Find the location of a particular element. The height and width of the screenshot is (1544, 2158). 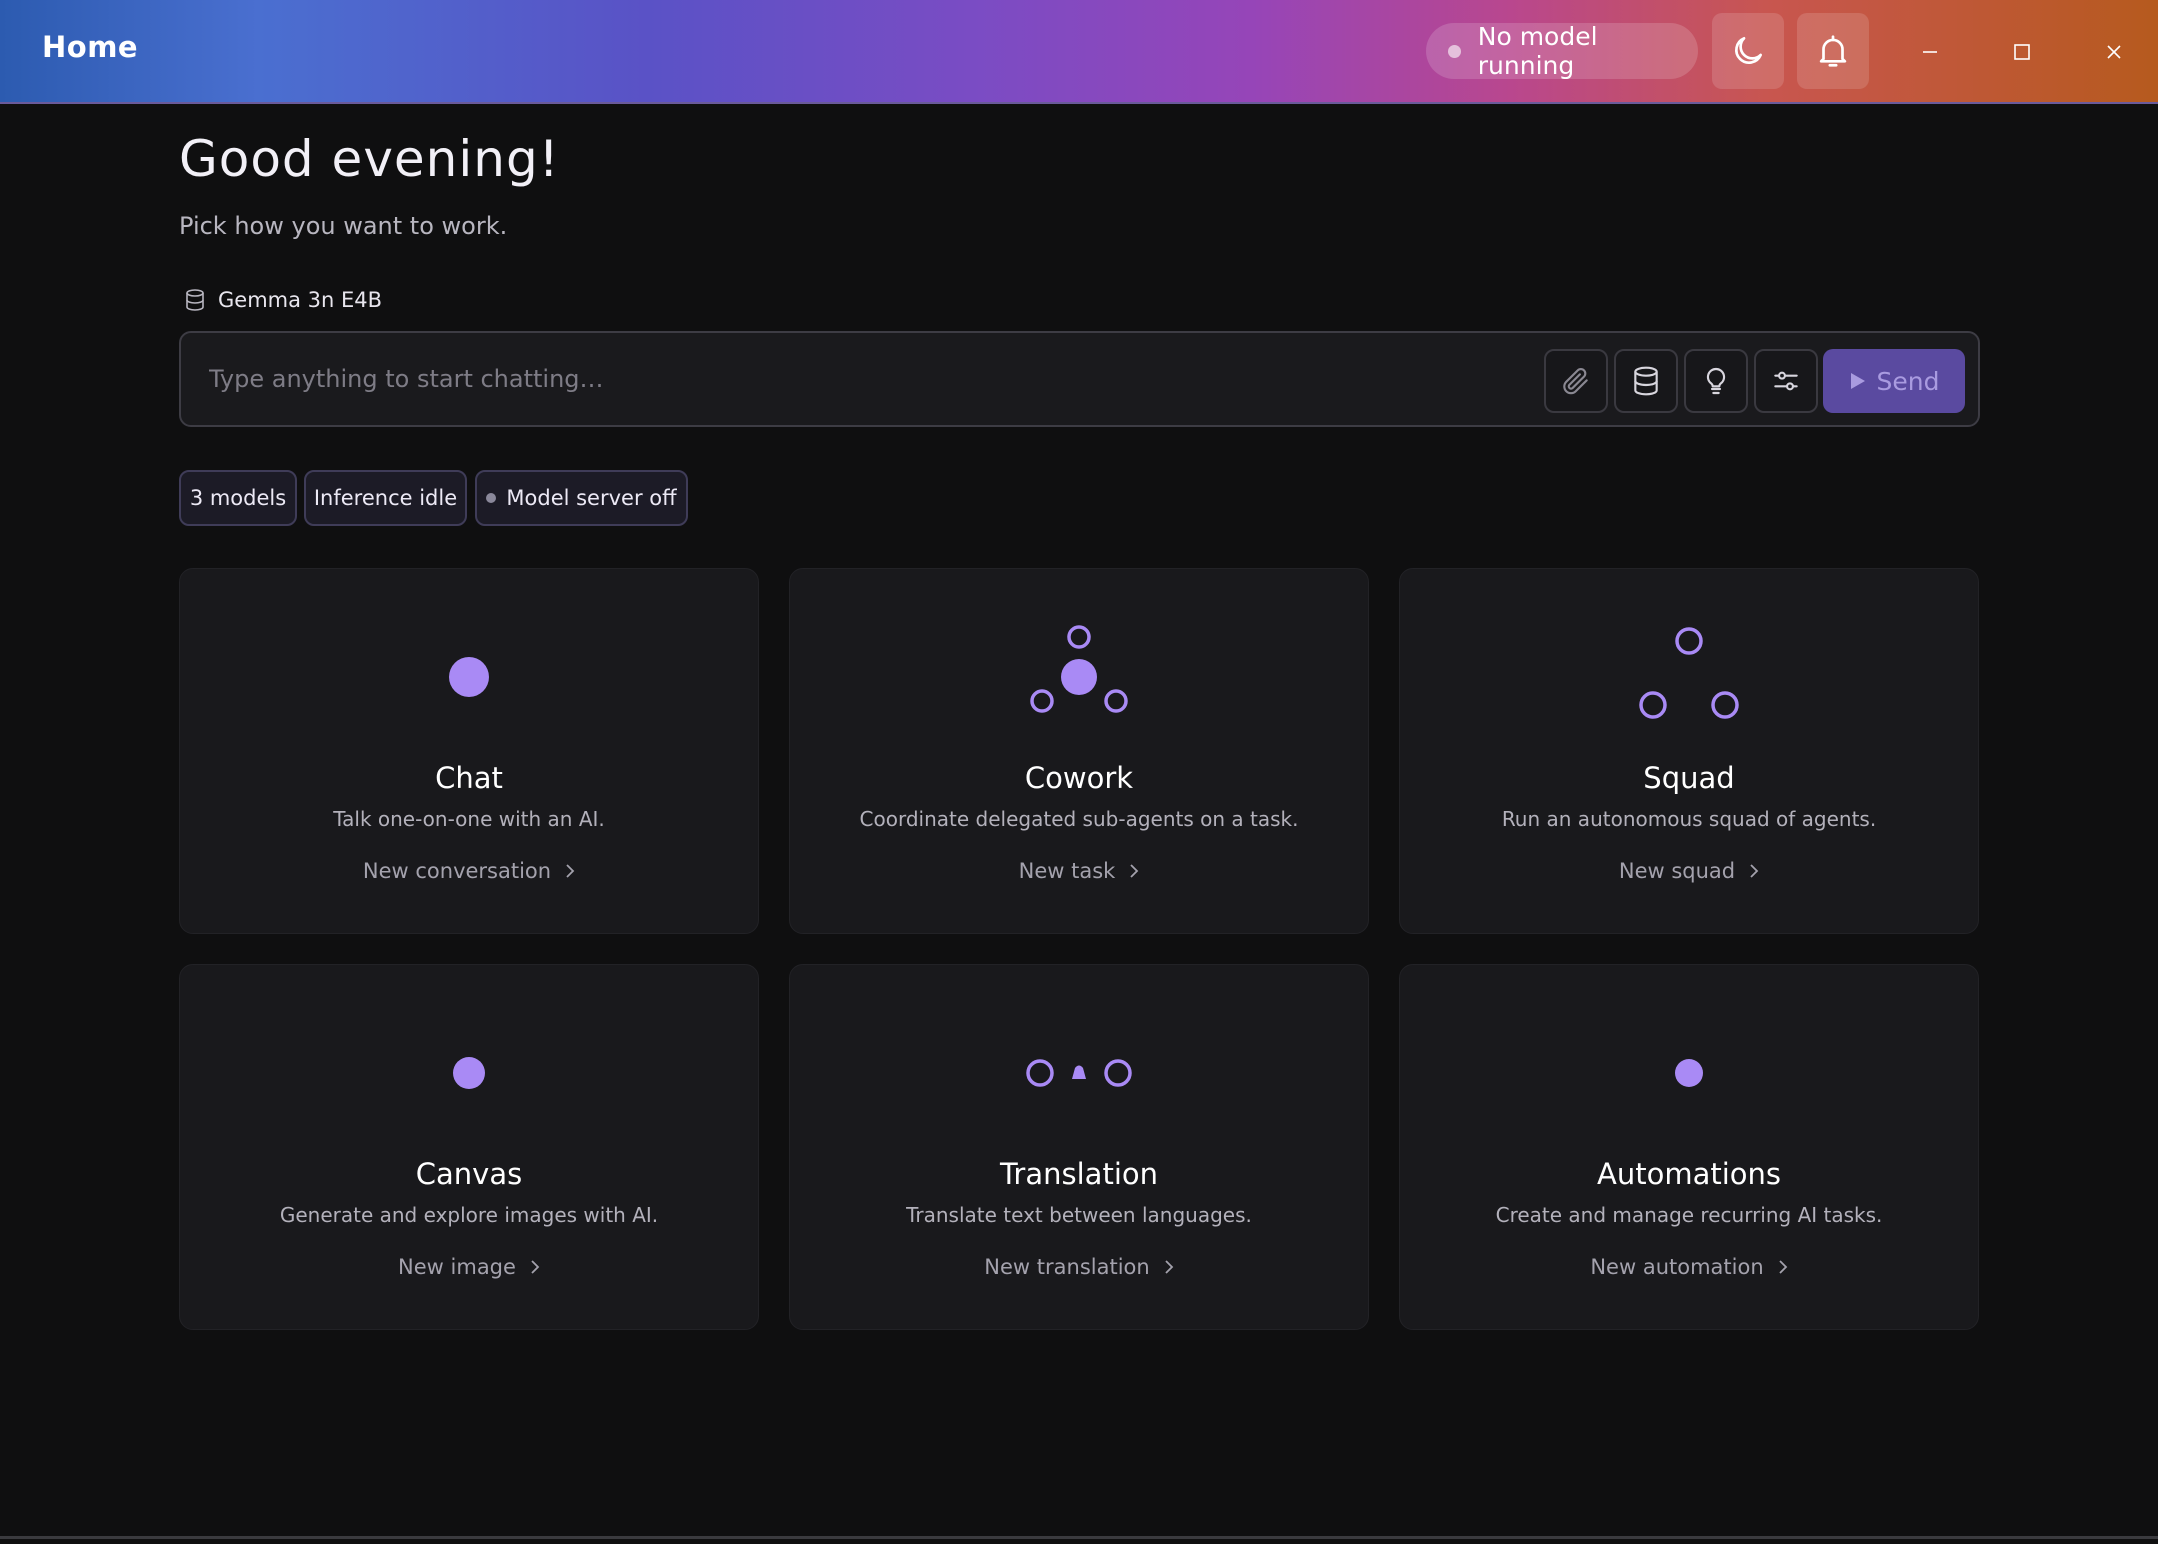

page-subtitle: Pick how you want to work. is located at coordinates (343, 226).